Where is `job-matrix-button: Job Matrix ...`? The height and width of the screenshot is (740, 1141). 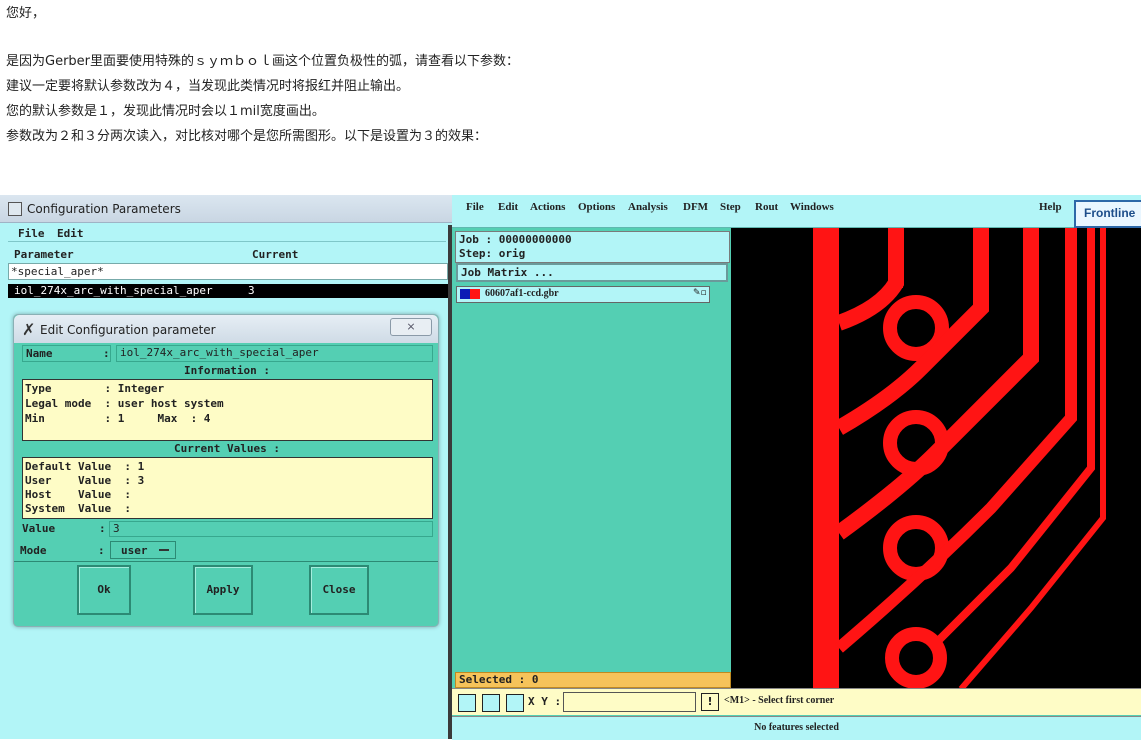 job-matrix-button: Job Matrix ... is located at coordinates (592, 272).